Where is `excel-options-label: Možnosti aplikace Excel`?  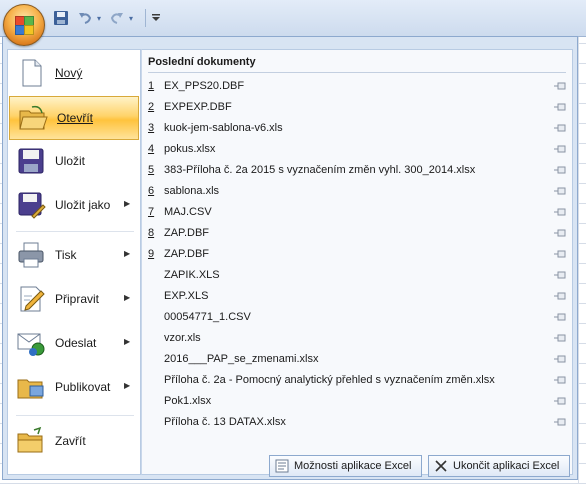 excel-options-label: Možnosti aplikace Excel is located at coordinates (353, 466).